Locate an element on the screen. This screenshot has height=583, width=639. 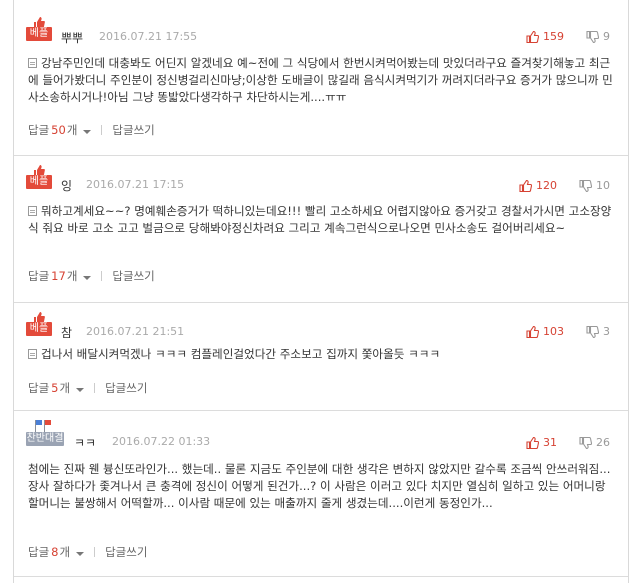
upvote-button: 120 is located at coordinates (538, 185).